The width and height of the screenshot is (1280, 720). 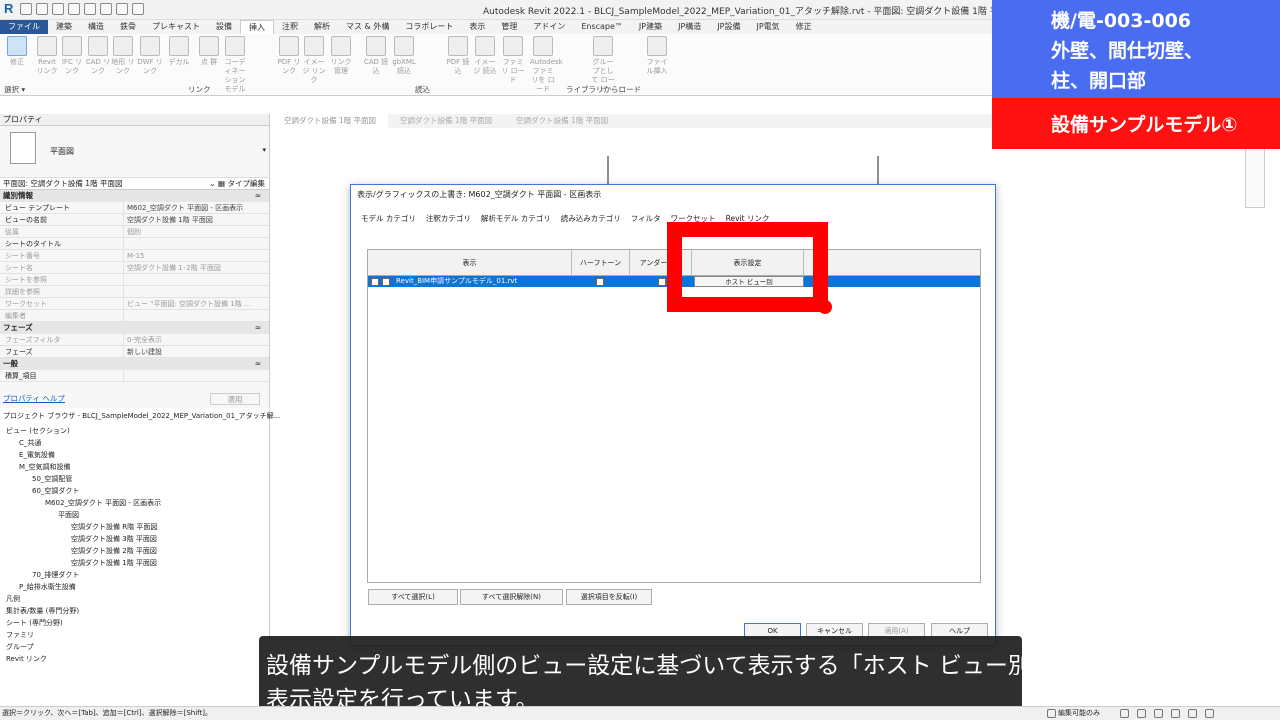 What do you see at coordinates (26, 9) in the screenshot?
I see `open-icon` at bounding box center [26, 9].